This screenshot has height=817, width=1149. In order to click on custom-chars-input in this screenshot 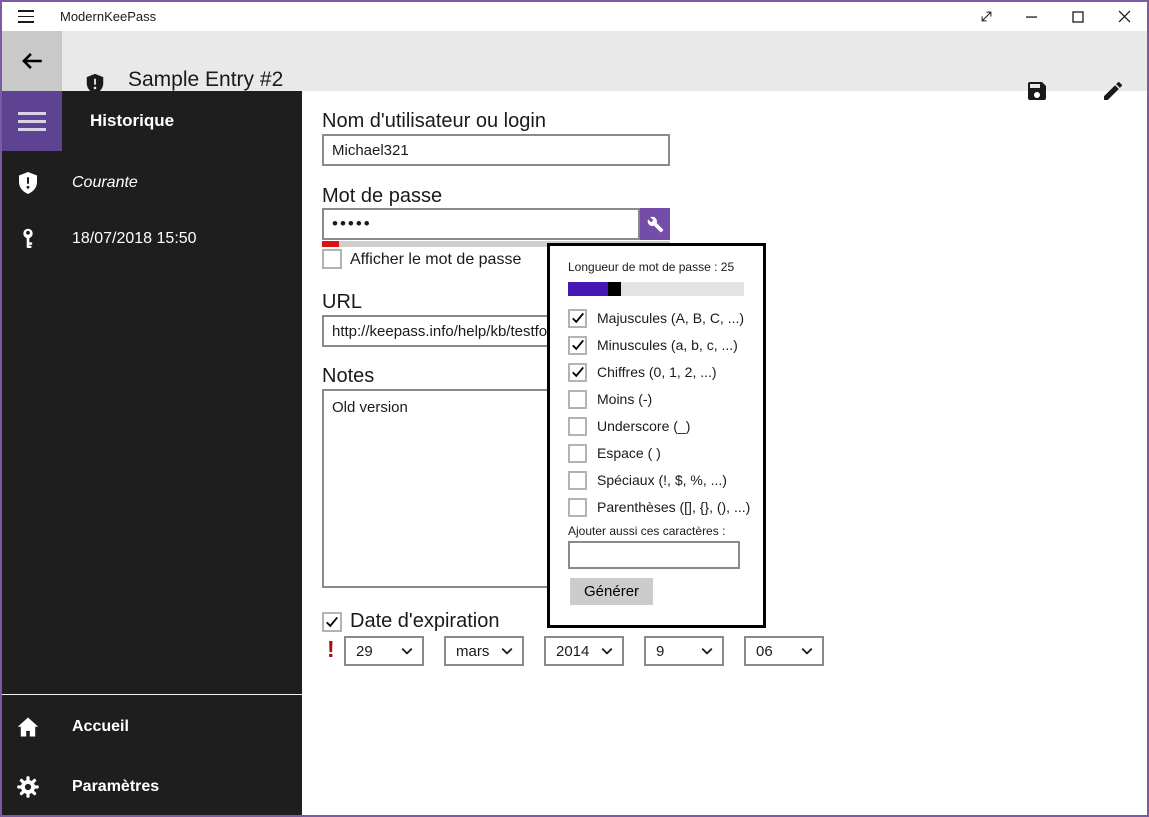, I will do `click(654, 555)`.